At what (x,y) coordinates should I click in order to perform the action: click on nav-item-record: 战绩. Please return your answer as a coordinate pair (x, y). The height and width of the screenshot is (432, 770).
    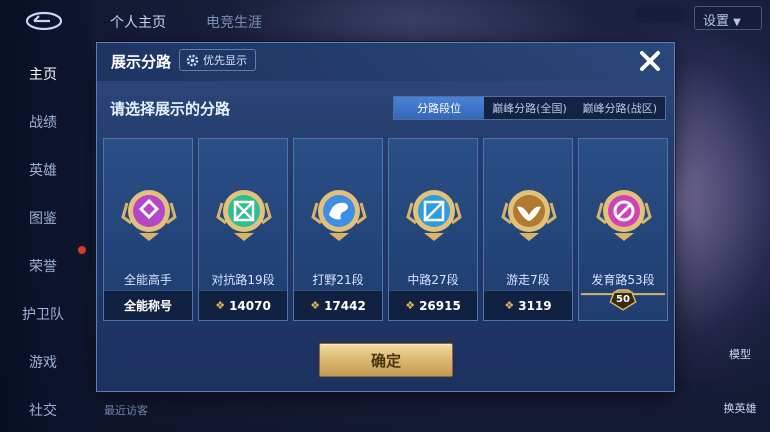
    Looking at the image, I should click on (43, 122).